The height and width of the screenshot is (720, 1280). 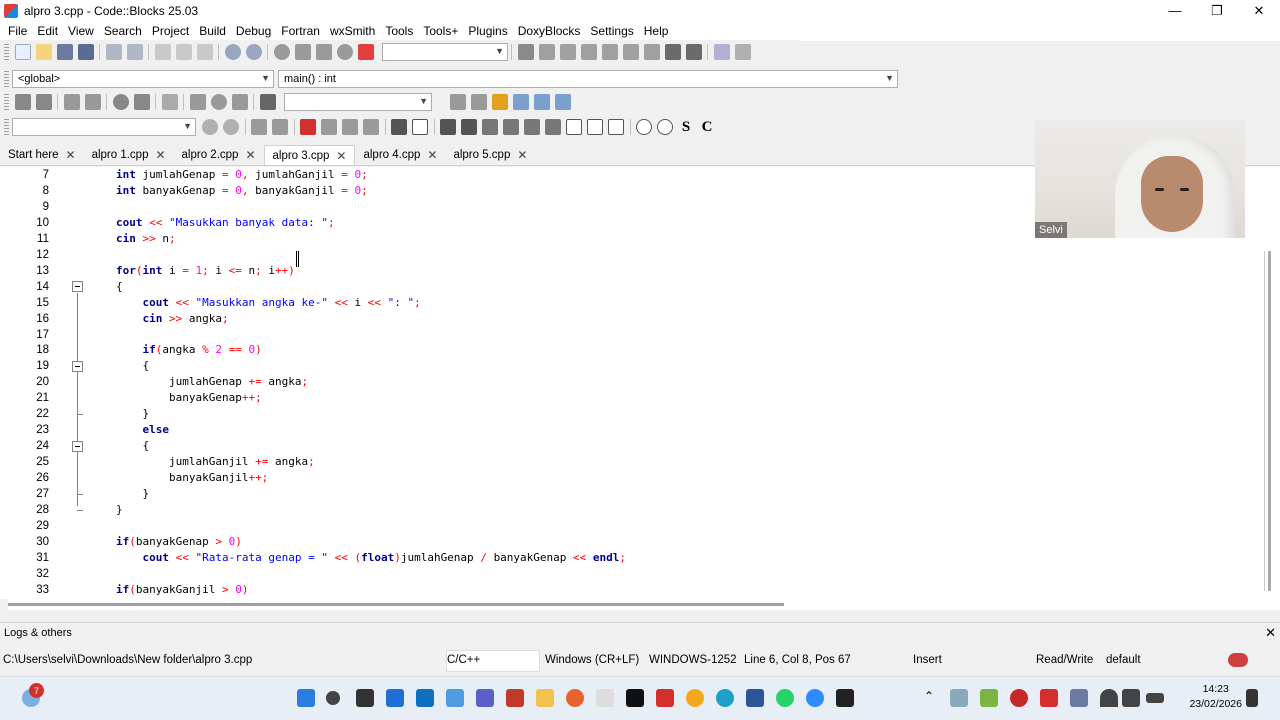 What do you see at coordinates (630, 414) in the screenshot?
I see `code-line: 22 }` at bounding box center [630, 414].